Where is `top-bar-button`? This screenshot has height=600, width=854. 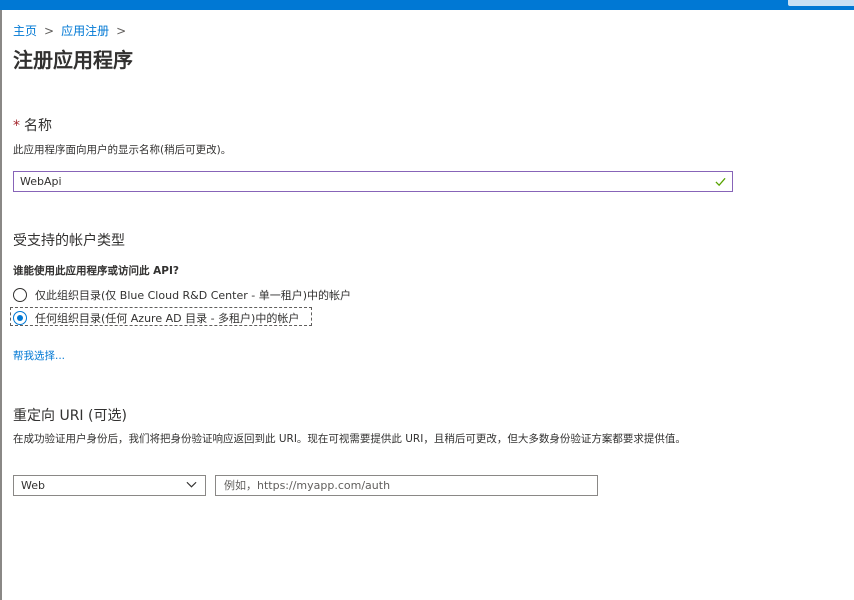 top-bar-button is located at coordinates (821, 3).